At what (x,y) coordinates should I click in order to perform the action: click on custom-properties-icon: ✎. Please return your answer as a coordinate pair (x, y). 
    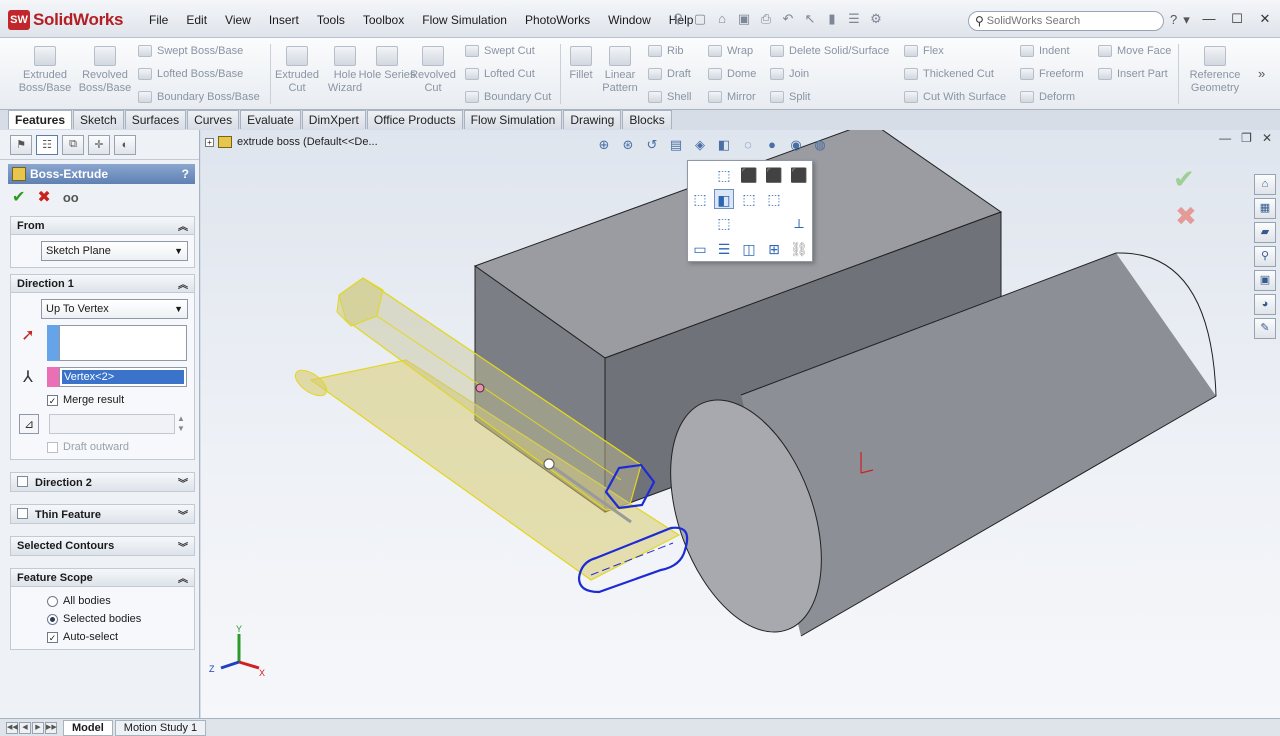
    Looking at the image, I should click on (1265, 328).